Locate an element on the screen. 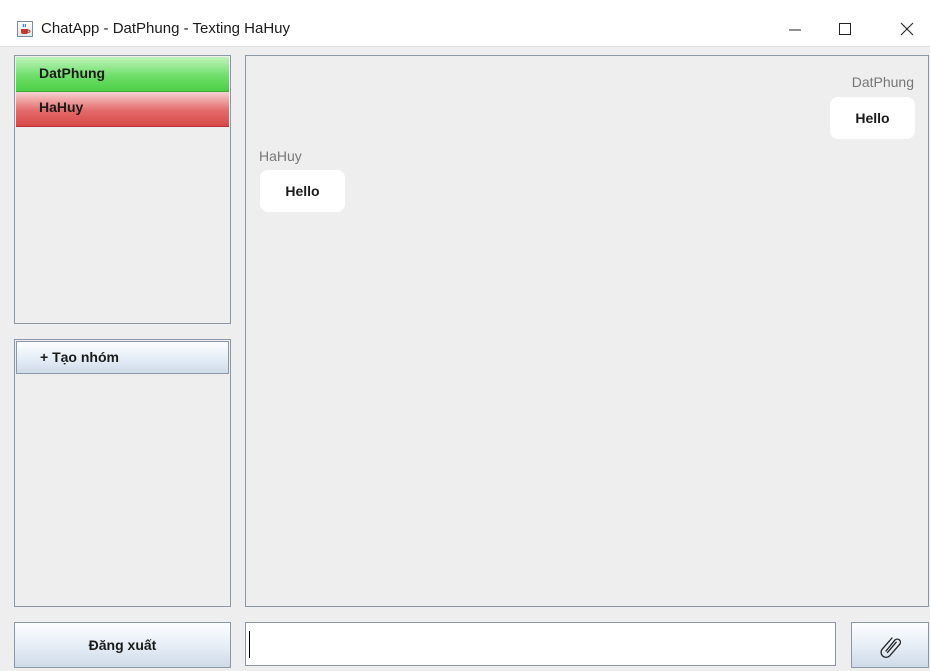 The image size is (930, 671). attach-file-button is located at coordinates (890, 645).